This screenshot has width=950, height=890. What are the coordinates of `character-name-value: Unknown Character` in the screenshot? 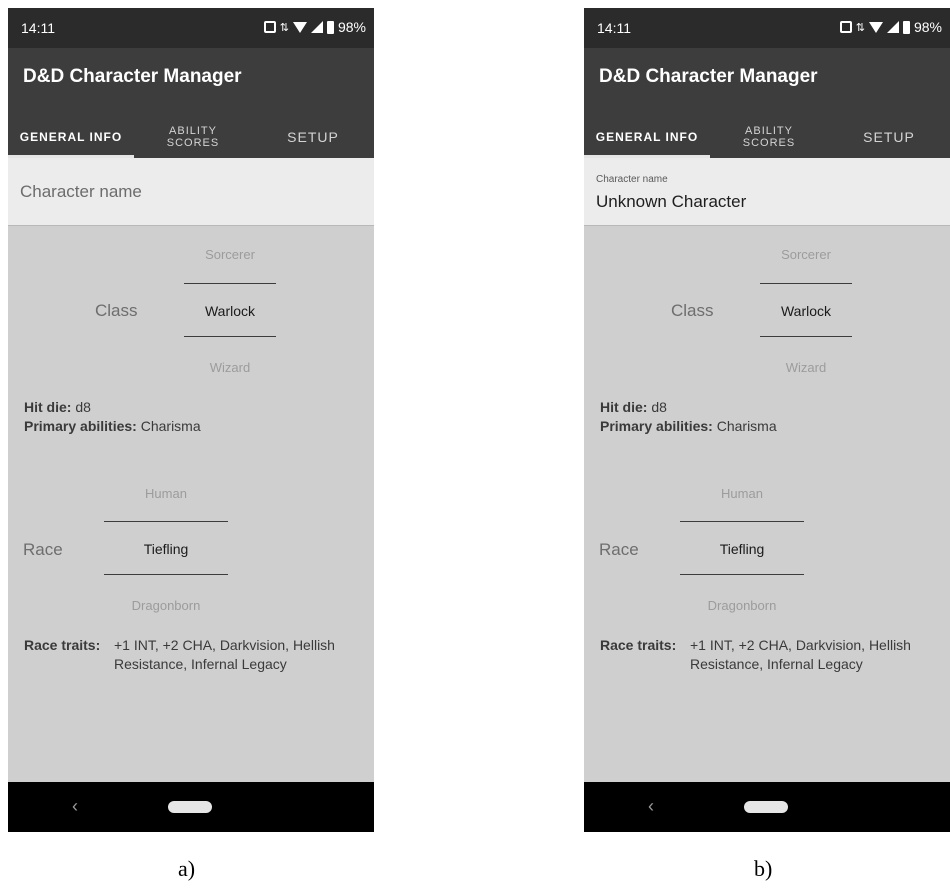 It's located at (671, 201).